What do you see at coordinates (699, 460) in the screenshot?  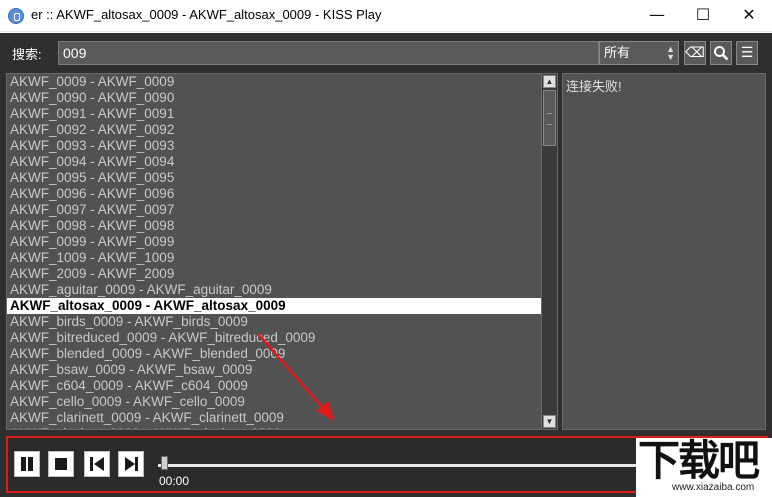 I see `watermark-text: 下载吧` at bounding box center [699, 460].